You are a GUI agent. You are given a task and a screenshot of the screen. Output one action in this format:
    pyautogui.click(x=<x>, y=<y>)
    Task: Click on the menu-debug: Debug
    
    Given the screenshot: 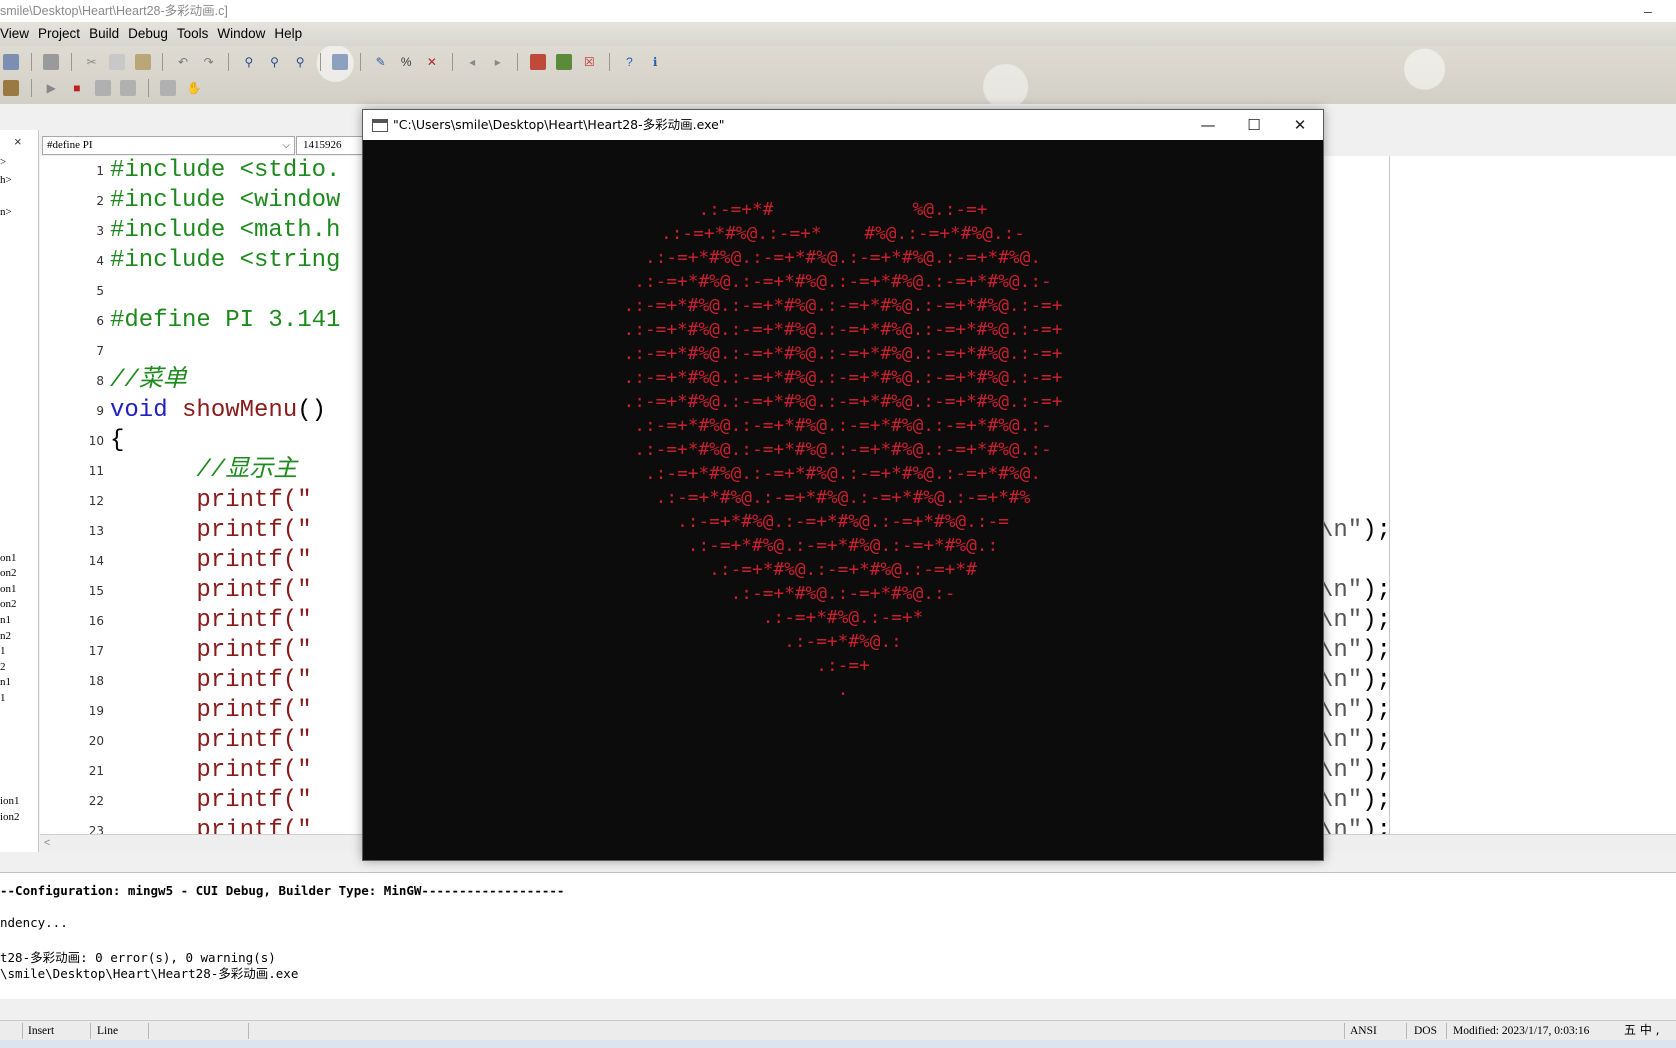 What is the action you would take?
    pyautogui.click(x=148, y=33)
    